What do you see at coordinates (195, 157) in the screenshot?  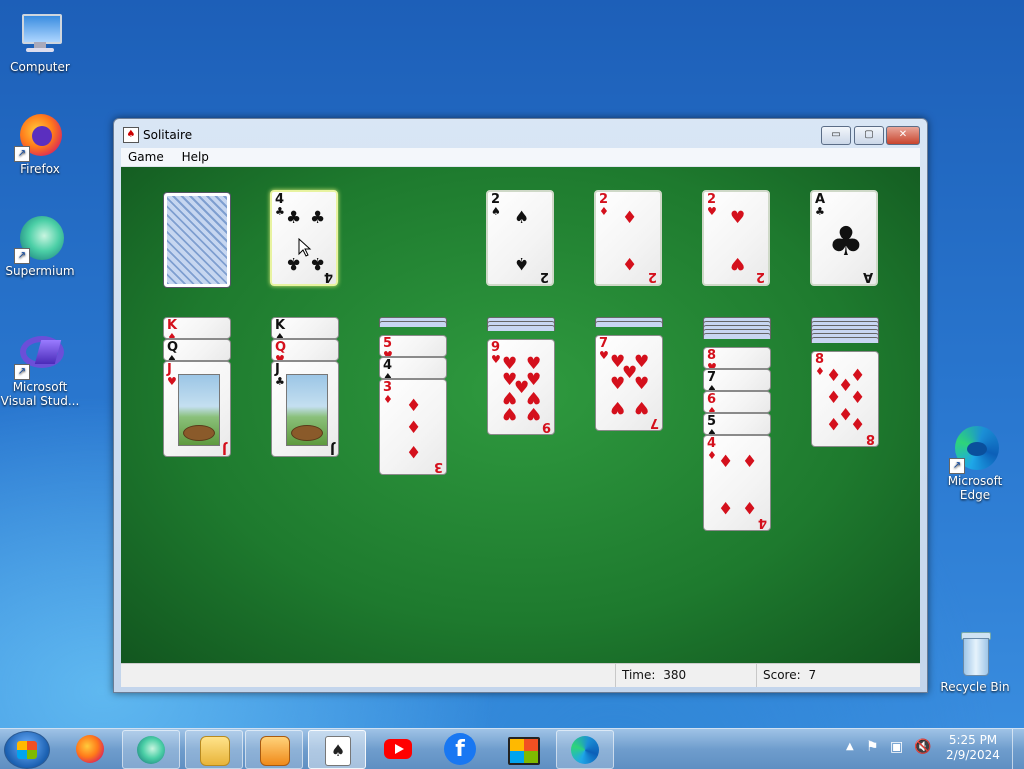 I see `menu-help: Help` at bounding box center [195, 157].